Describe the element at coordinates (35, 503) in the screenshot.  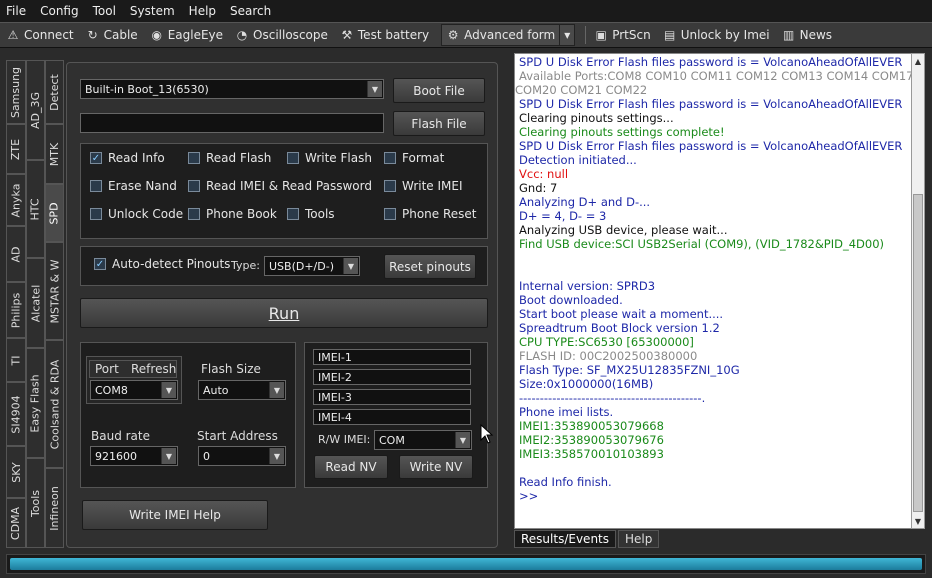
I see `tab-tools: Tools` at that location.